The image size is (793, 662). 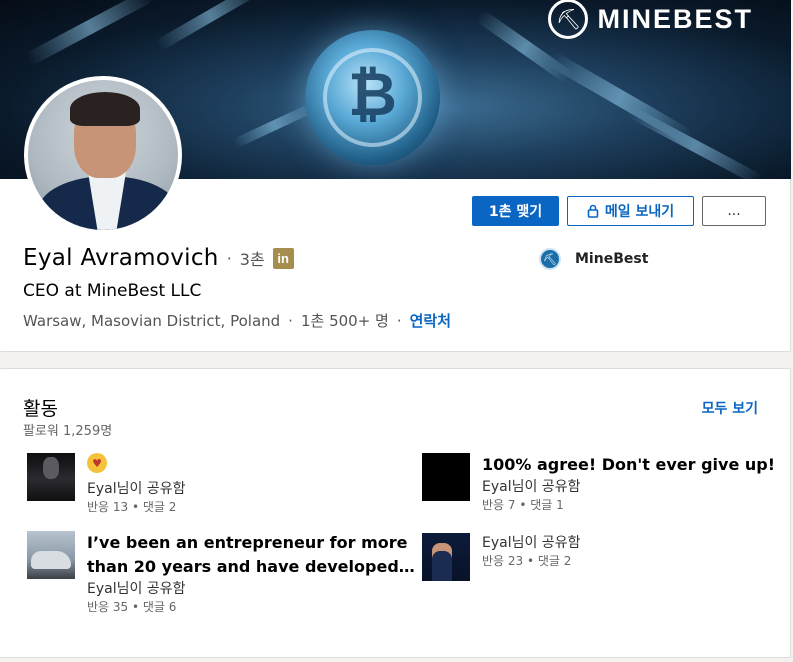 I want to click on profile-headline: CEO at MineBest LLC, so click(x=112, y=291).